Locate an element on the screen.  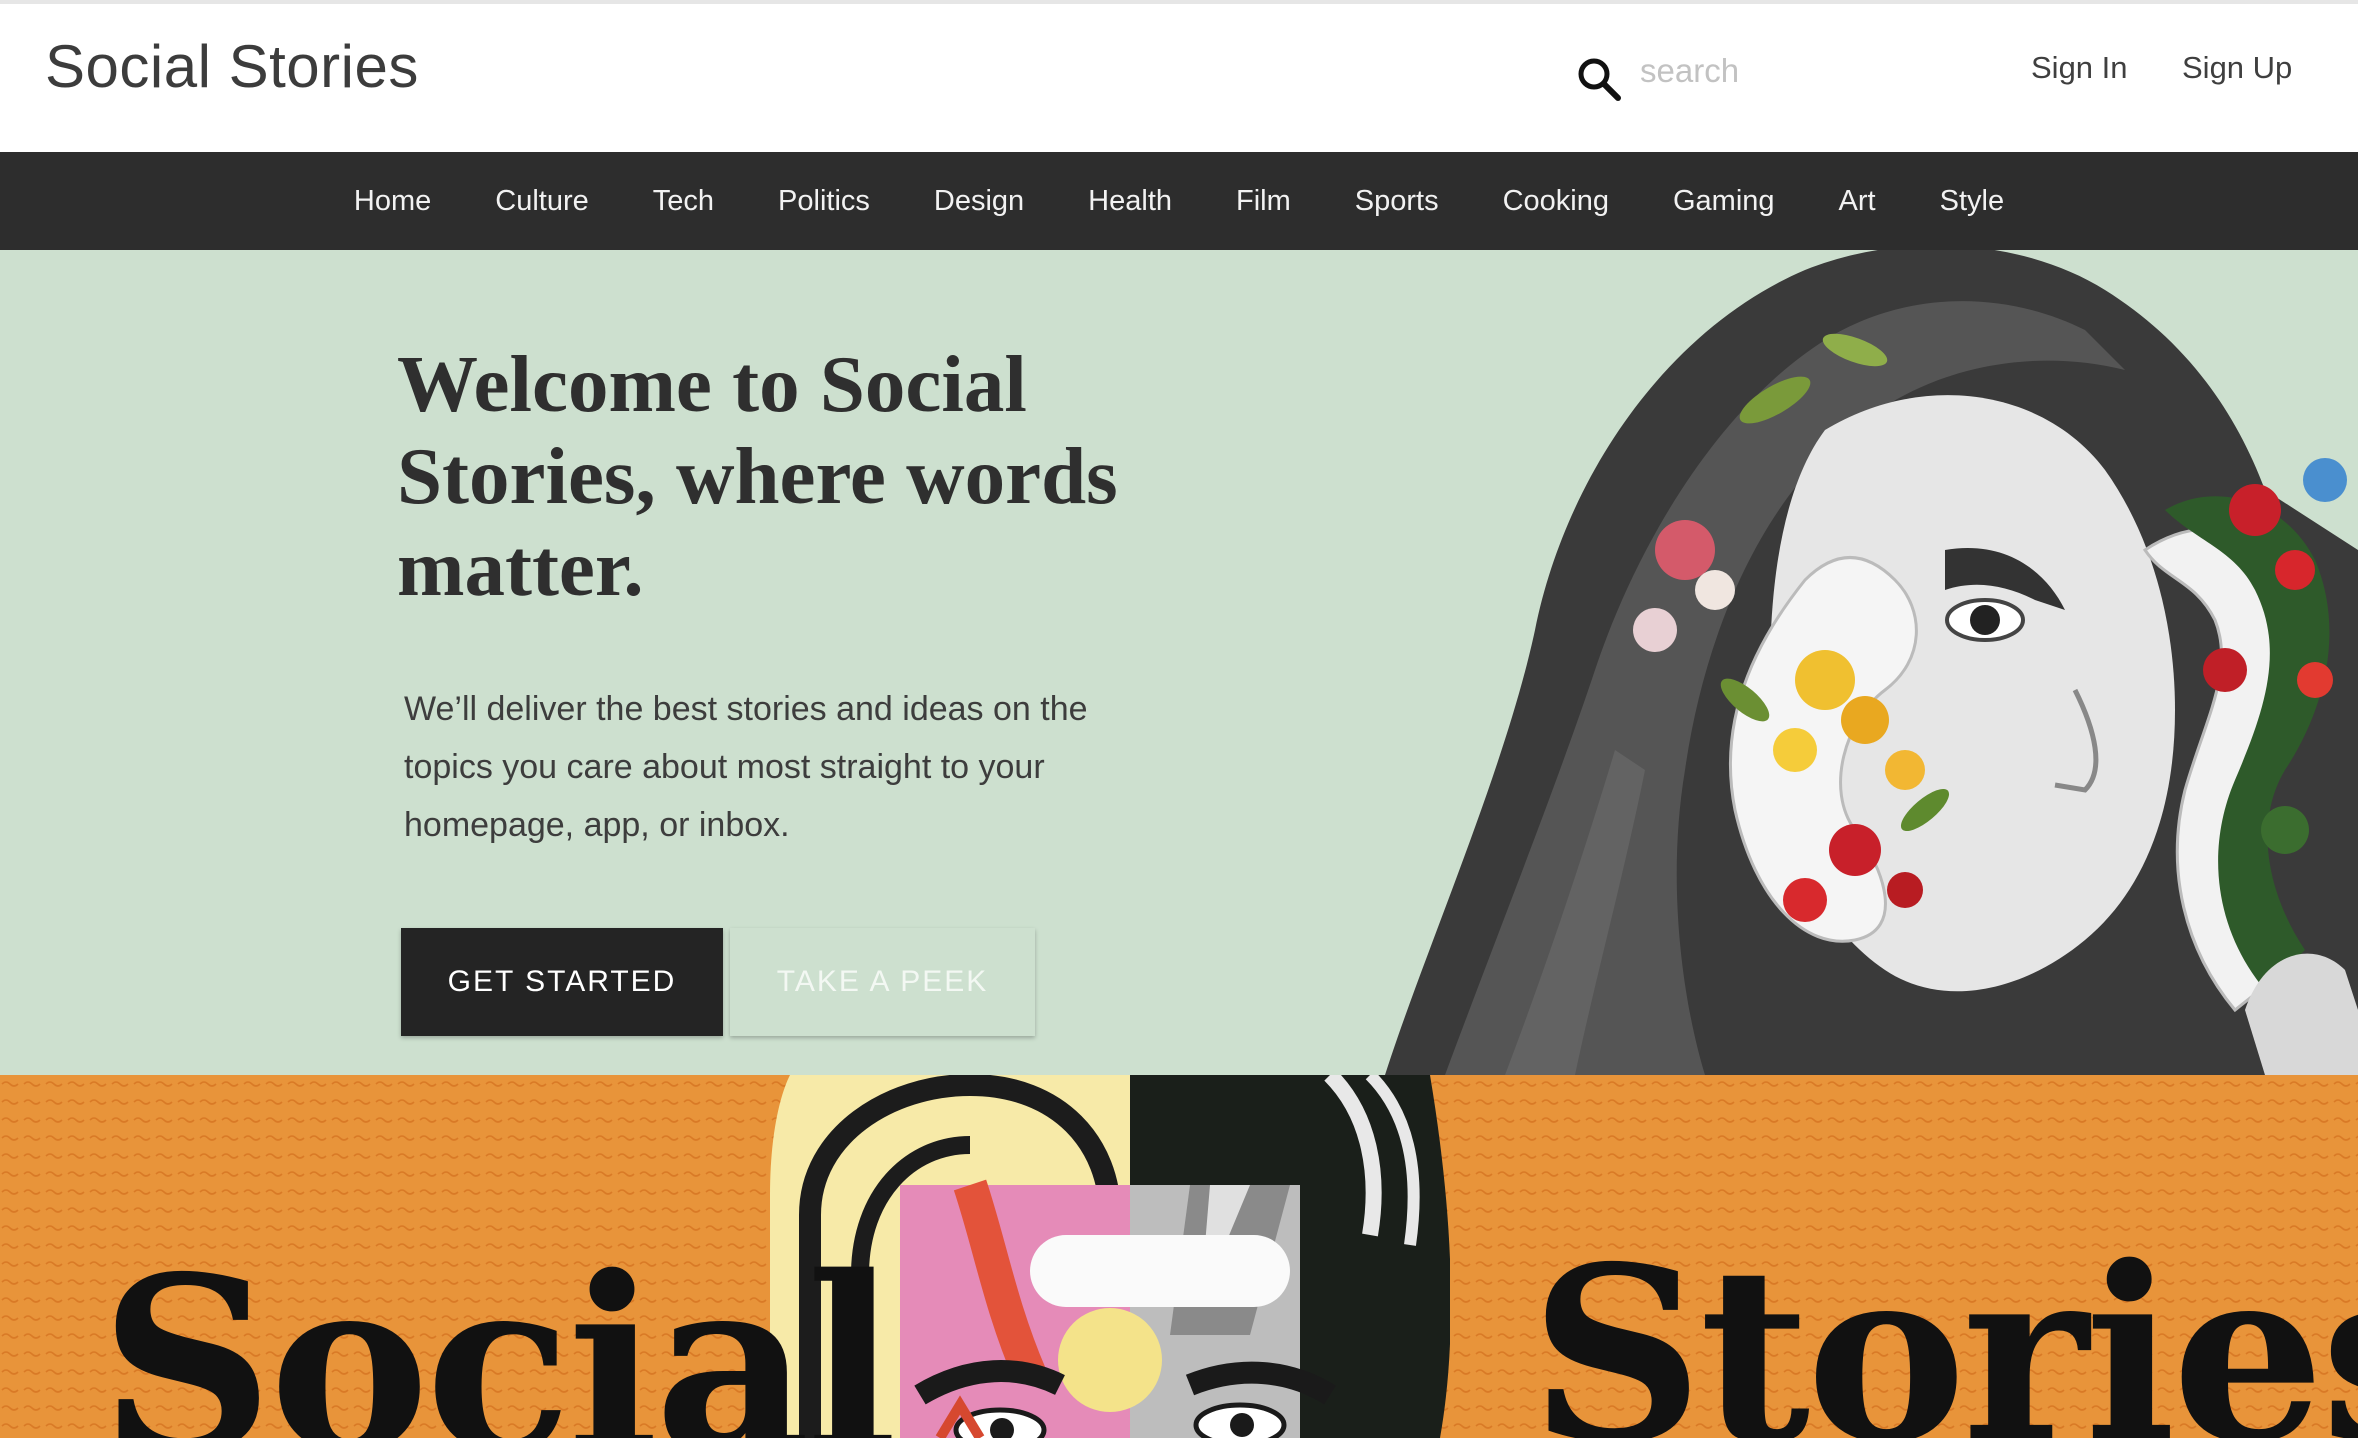
nav-item-culture: Culture is located at coordinates (542, 201).